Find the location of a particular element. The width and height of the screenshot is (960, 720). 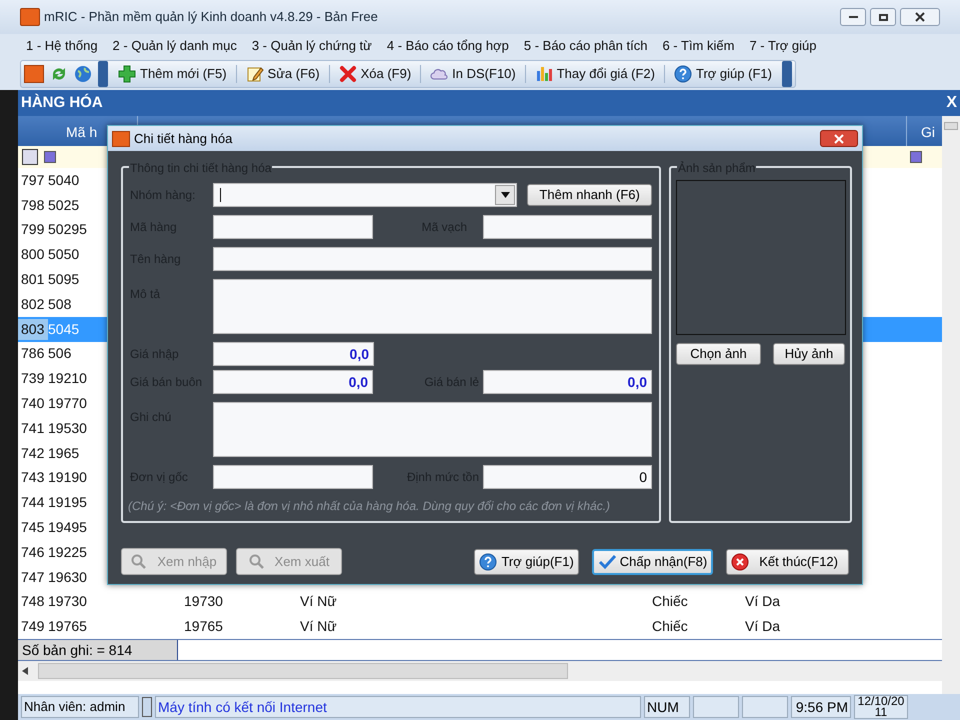

menu-item: 4 - Báo cáo tổng hợp is located at coordinates (447, 46).